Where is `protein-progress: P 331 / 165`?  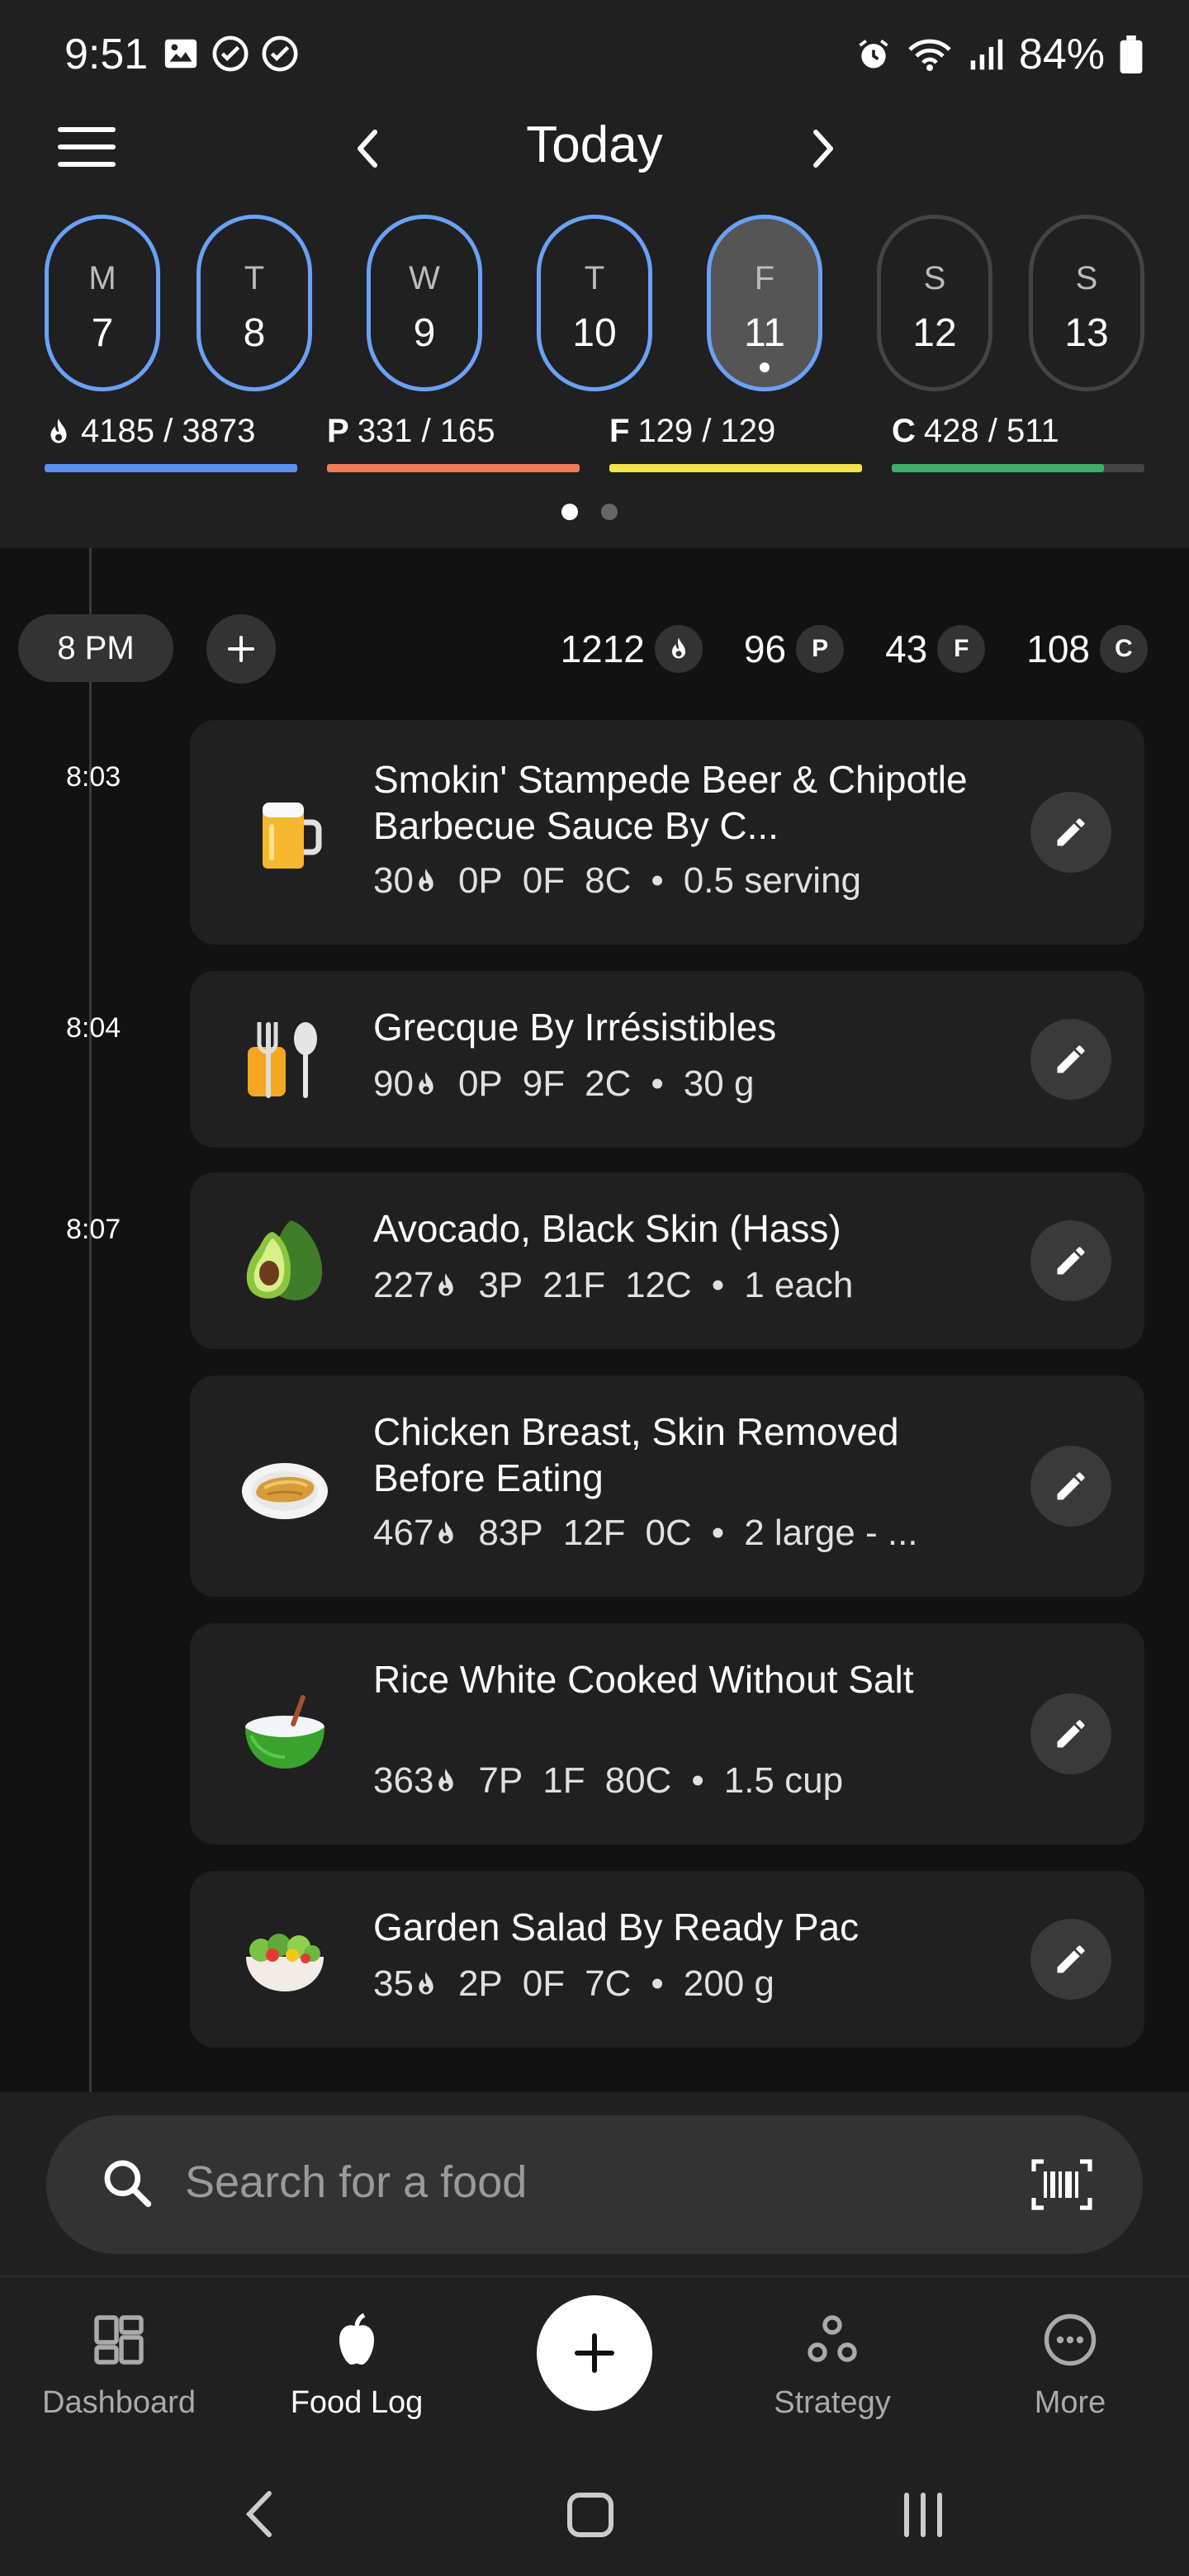 protein-progress: P 331 / 165 is located at coordinates (453, 446).